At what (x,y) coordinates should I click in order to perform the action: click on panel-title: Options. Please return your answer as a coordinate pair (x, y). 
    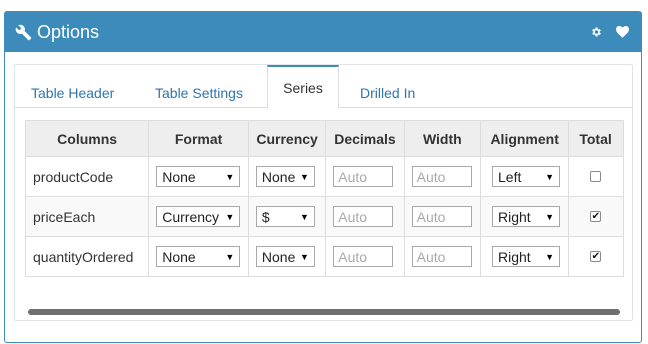
    Looking at the image, I should click on (68, 31).